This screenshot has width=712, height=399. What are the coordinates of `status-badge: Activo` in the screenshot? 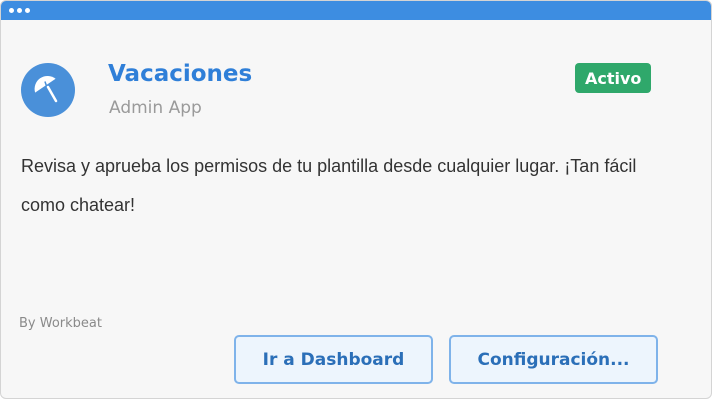 It's located at (613, 78).